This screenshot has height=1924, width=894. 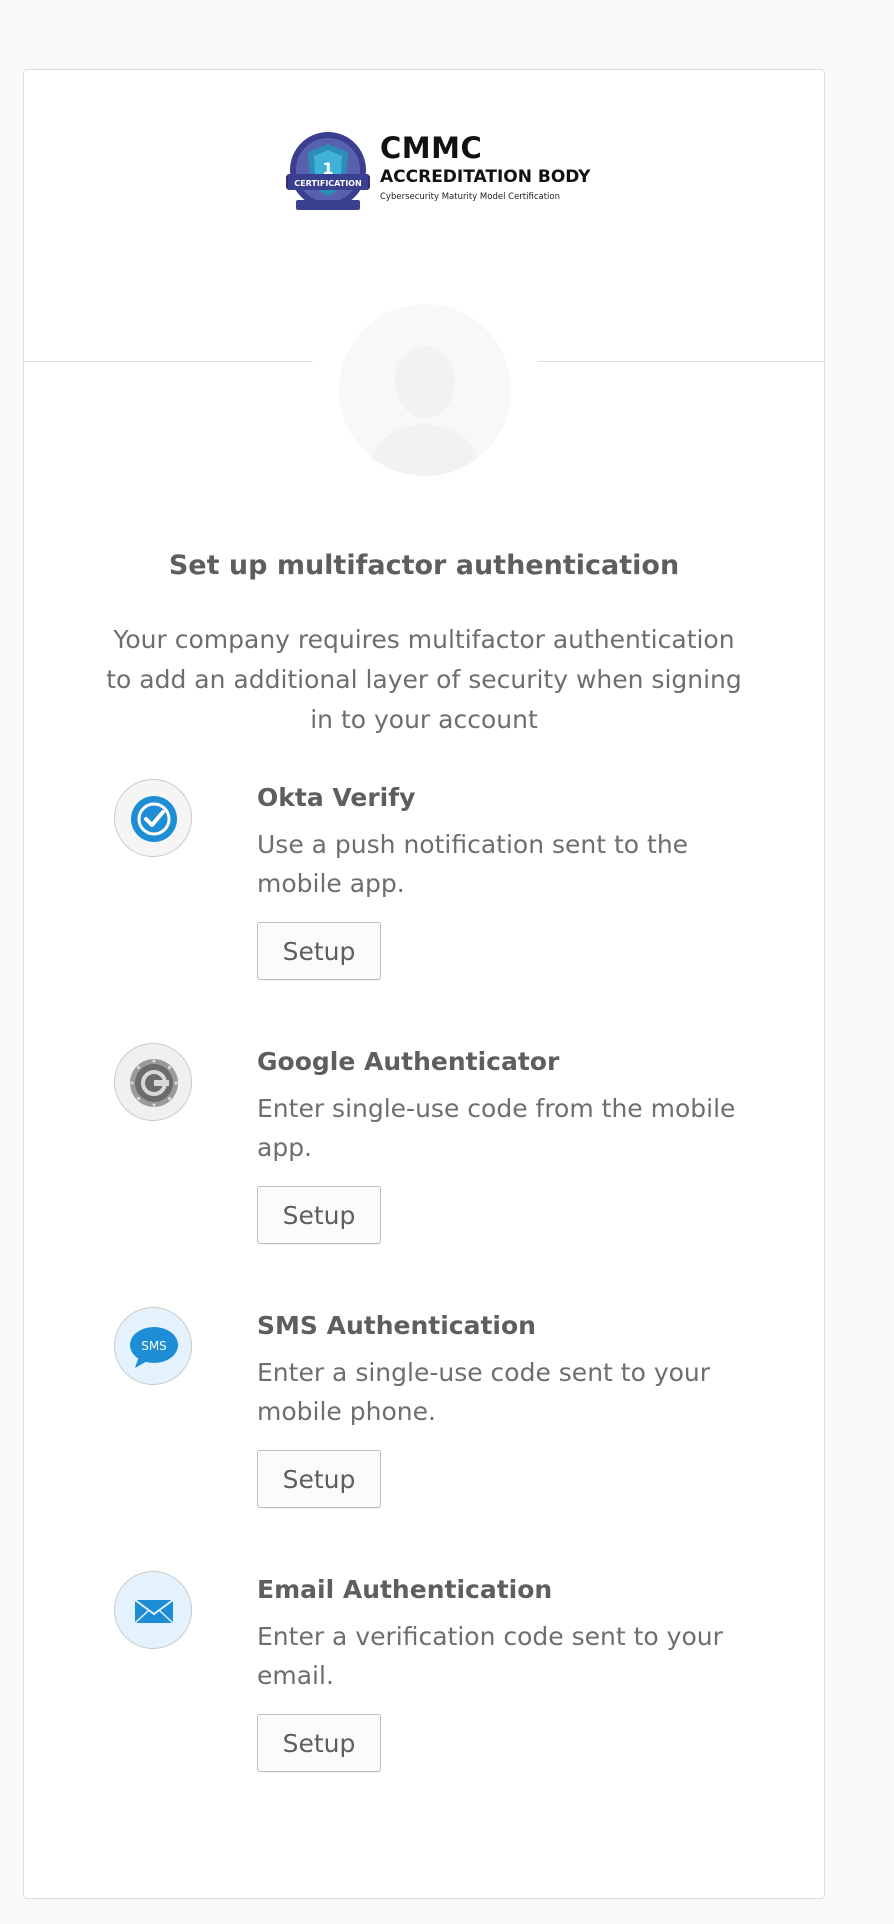 What do you see at coordinates (485, 177) in the screenshot?
I see `logo-subtitle: ACCREDITATION BODY` at bounding box center [485, 177].